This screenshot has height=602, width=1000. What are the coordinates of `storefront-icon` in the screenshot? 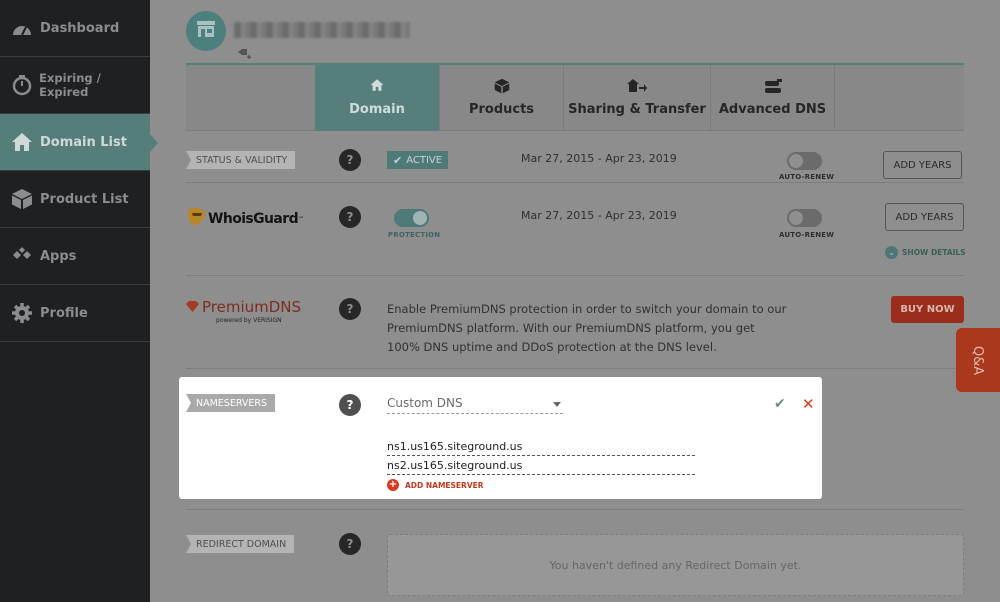 It's located at (206, 31).